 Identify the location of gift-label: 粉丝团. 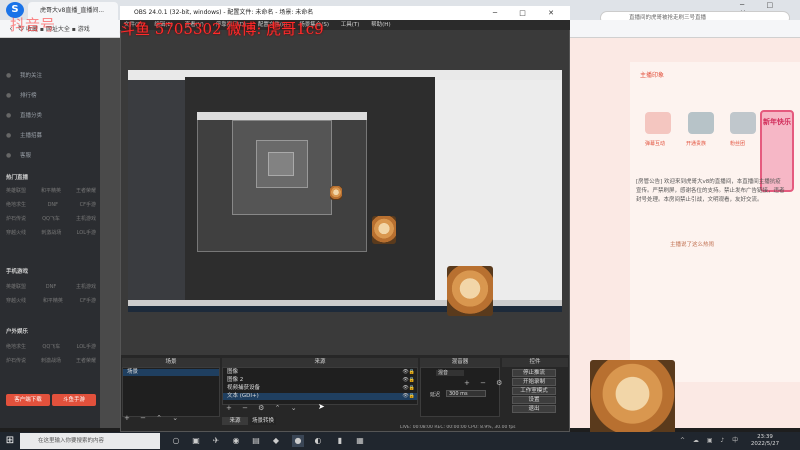
(738, 144).